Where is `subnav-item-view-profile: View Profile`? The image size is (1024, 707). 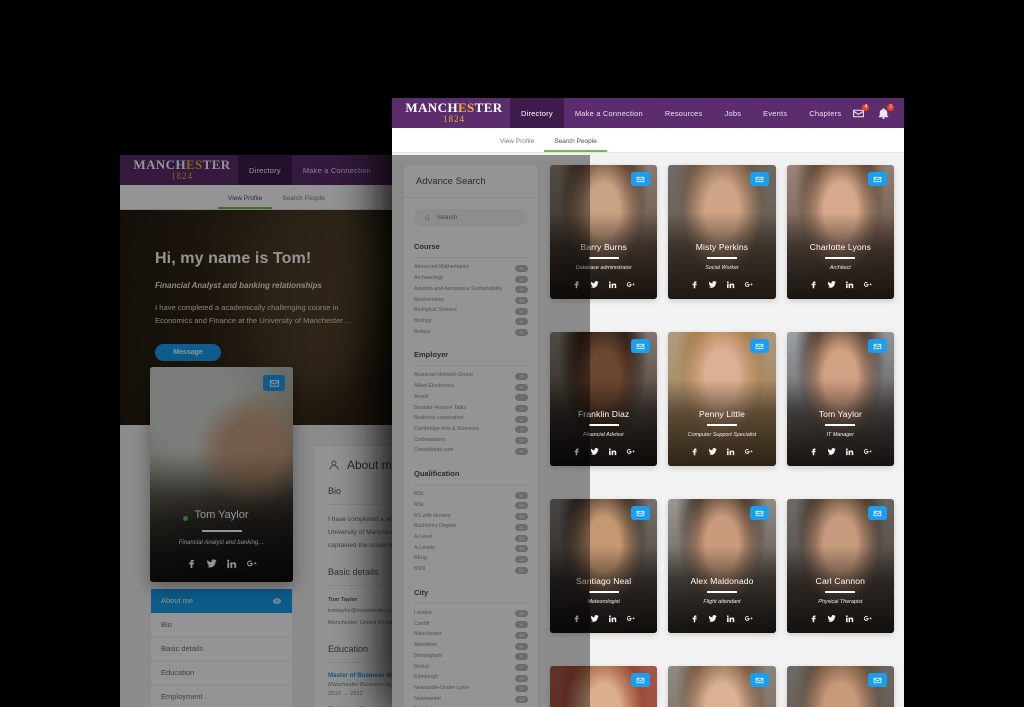 subnav-item-view-profile: View Profile is located at coordinates (245, 202).